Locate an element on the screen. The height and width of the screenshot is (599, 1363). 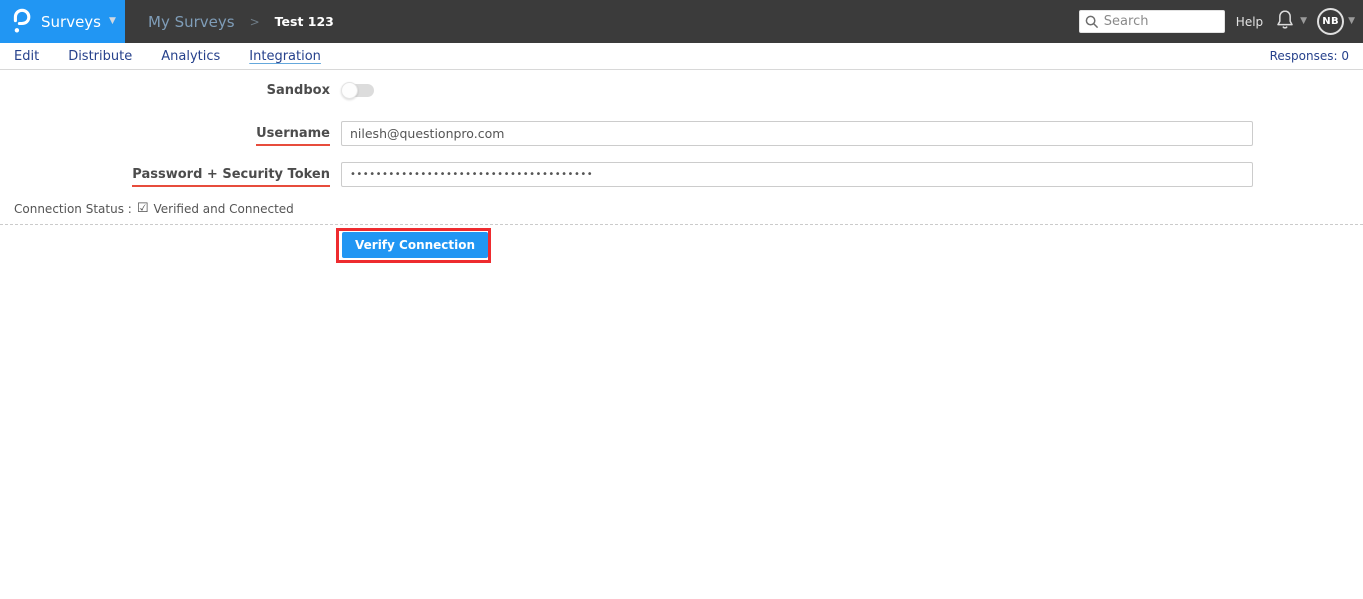
navbar-right-cluster: Help ▼ NB ▼ is located at coordinates (1220, 21).